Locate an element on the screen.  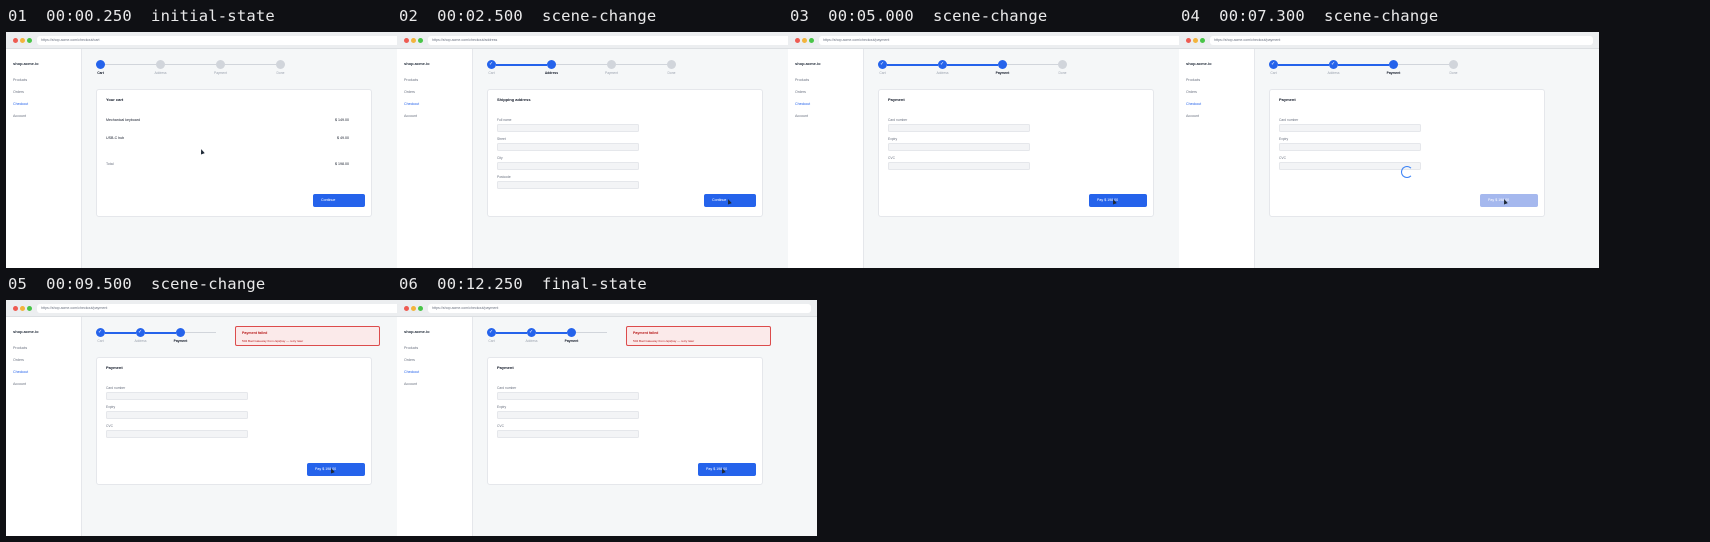
street-input is located at coordinates (568, 147).